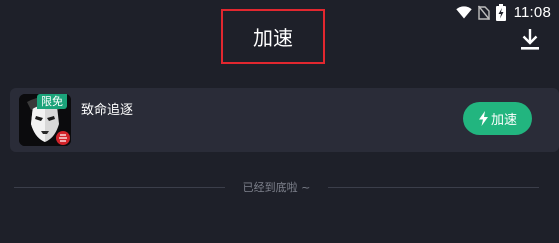  Describe the element at coordinates (483, 12) in the screenshot. I see `no-sim-icon` at that location.